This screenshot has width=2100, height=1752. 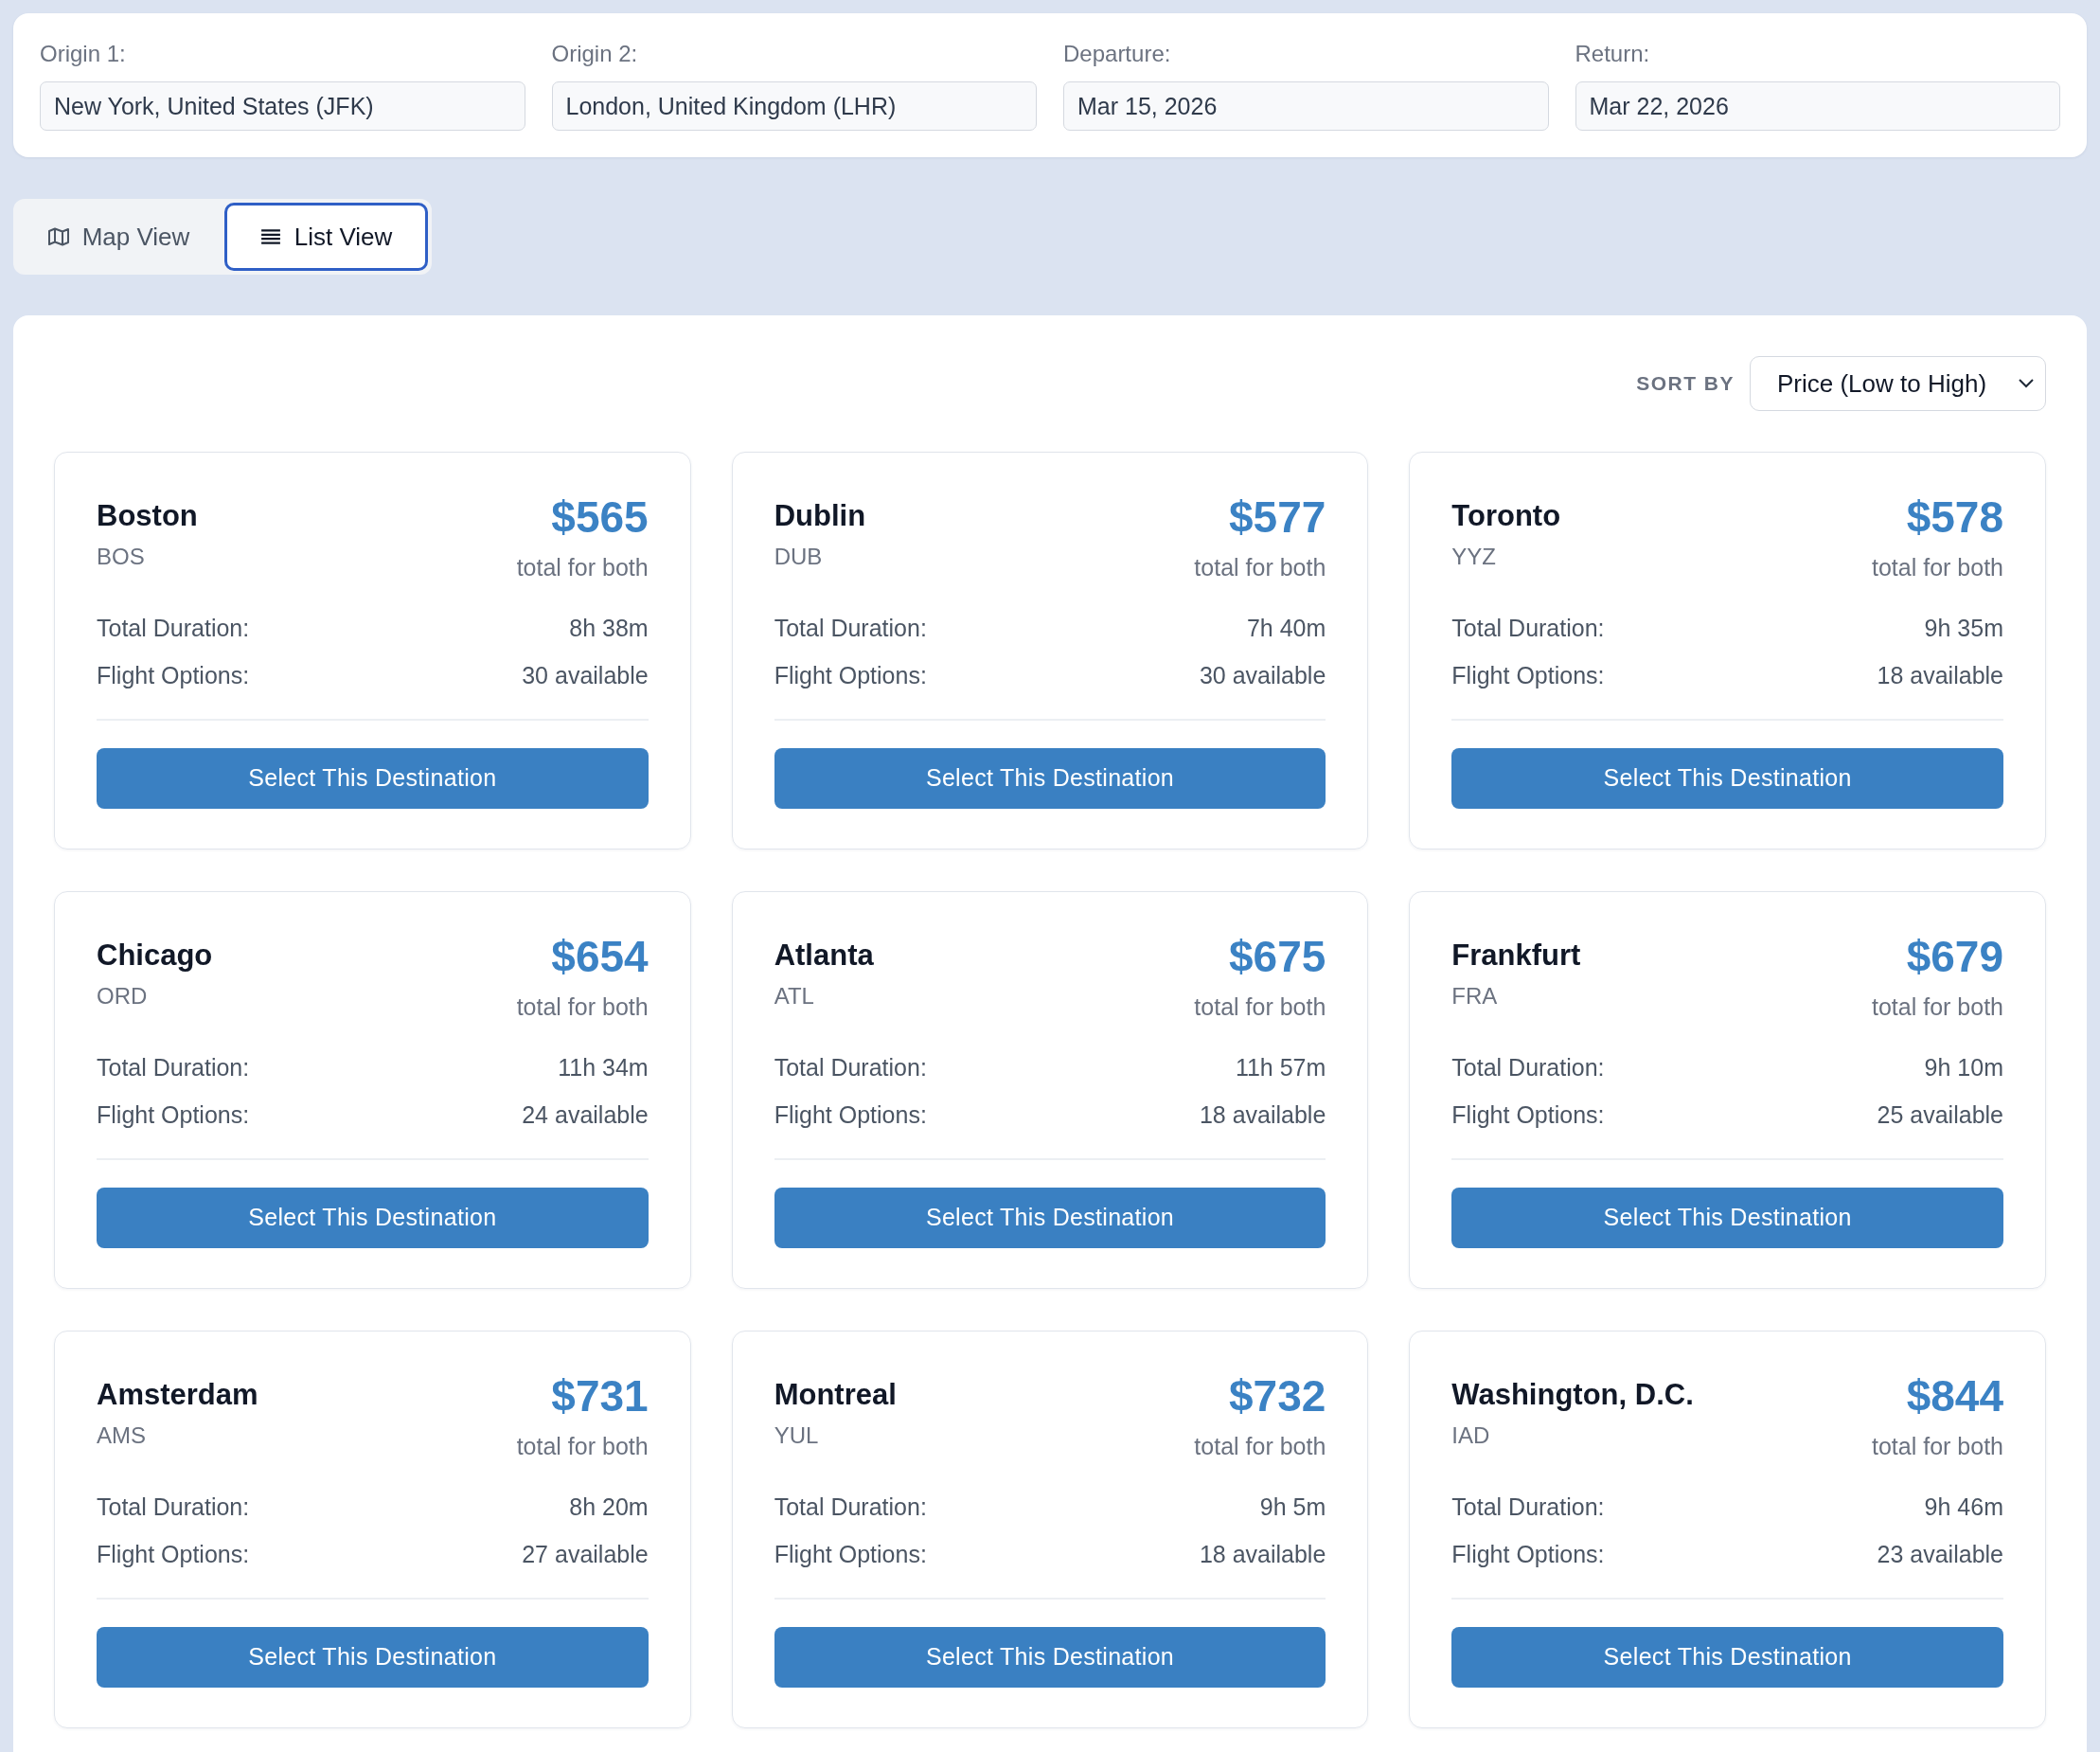 What do you see at coordinates (1898, 383) in the screenshot?
I see `sort-dropdown: Price (Low to High)` at bounding box center [1898, 383].